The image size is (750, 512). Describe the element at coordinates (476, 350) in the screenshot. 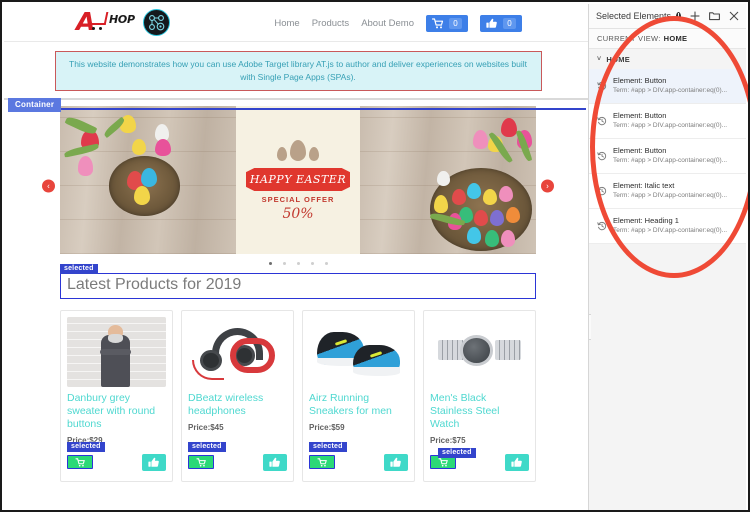

I see `watch-face` at that location.